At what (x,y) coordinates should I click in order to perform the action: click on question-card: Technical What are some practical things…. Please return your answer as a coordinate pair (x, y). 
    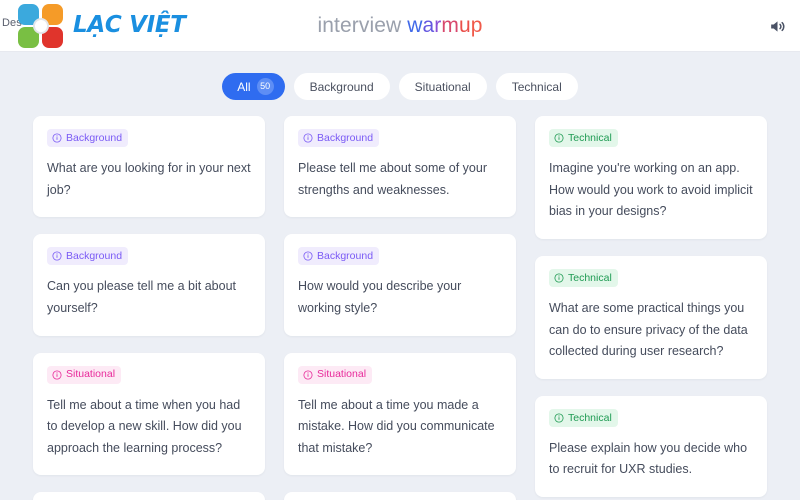
    Looking at the image, I should click on (651, 317).